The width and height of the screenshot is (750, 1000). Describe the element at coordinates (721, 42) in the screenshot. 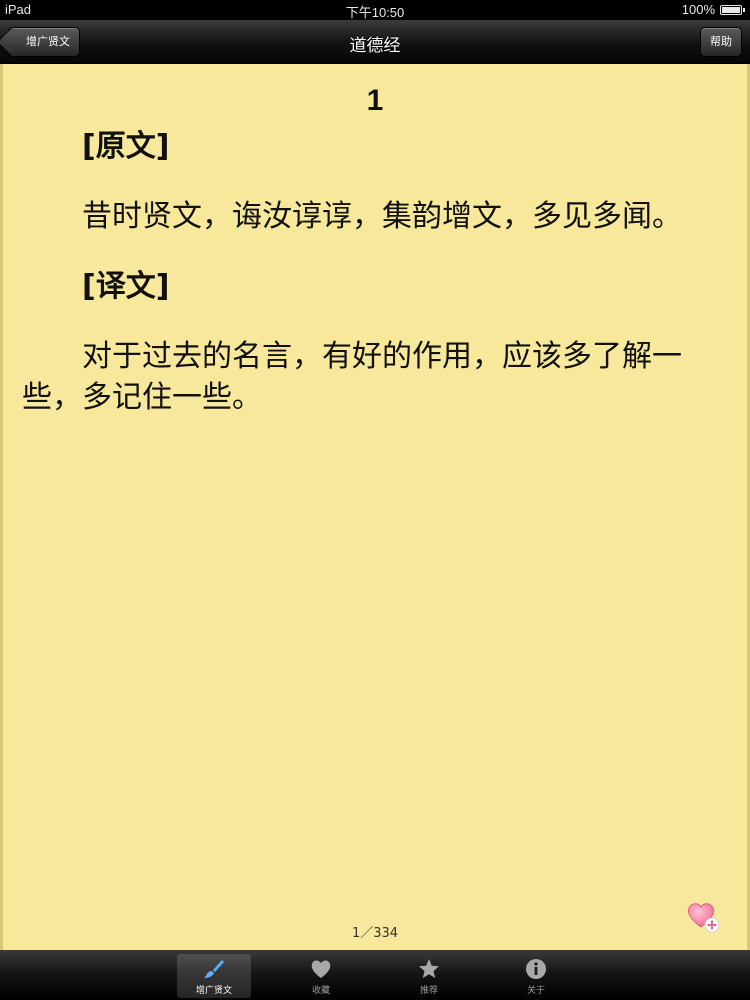

I see `help-button: 帮助` at that location.